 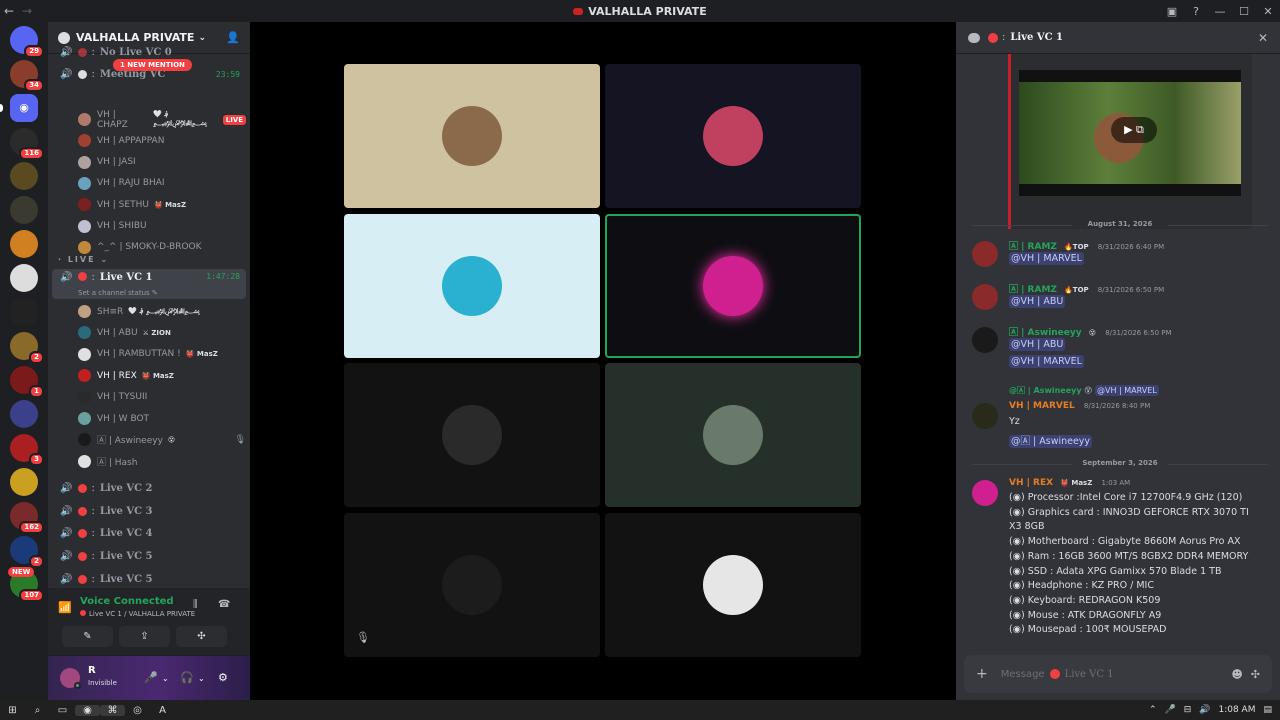 What do you see at coordinates (92, 670) in the screenshot?
I see `username: R` at bounding box center [92, 670].